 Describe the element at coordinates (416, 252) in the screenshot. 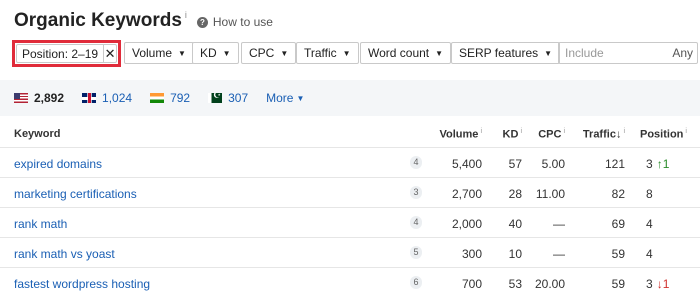

I see `word-count-badge: 5` at that location.